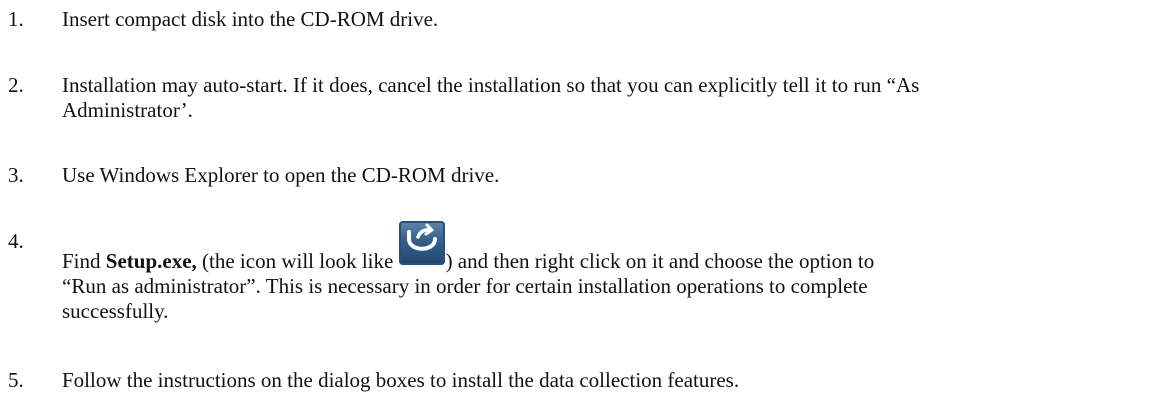  I want to click on step-text-line: successfully., so click(115, 311).